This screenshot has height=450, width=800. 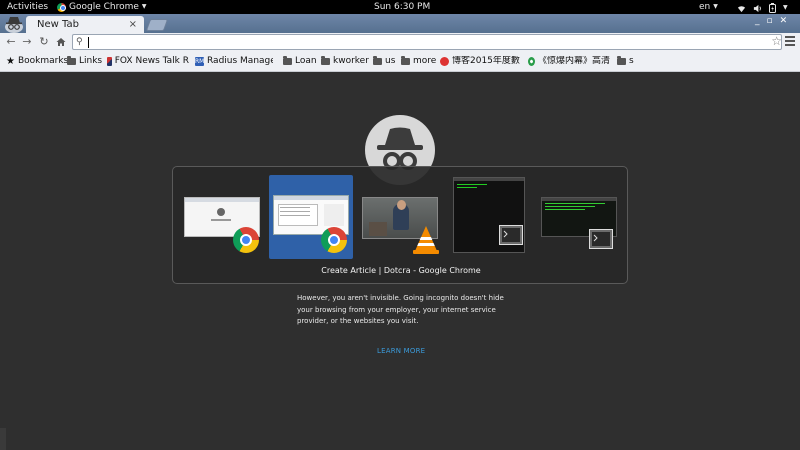 What do you see at coordinates (741, 8) in the screenshot?
I see `wifi-icon` at bounding box center [741, 8].